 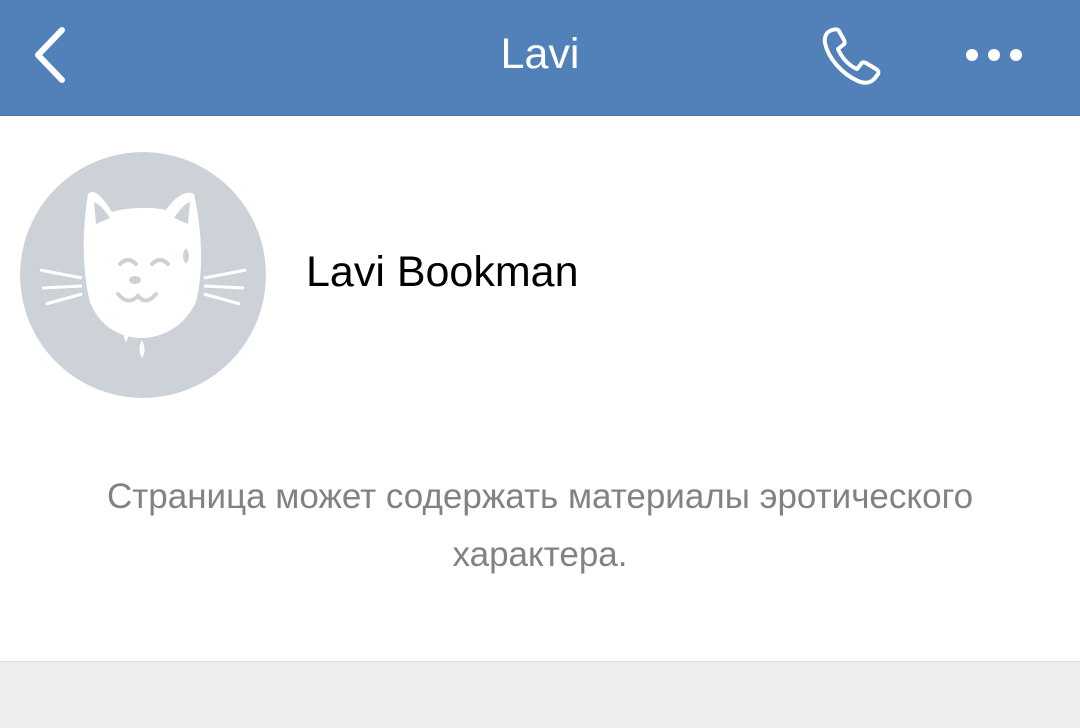 What do you see at coordinates (851, 56) in the screenshot?
I see `phone-icon` at bounding box center [851, 56].